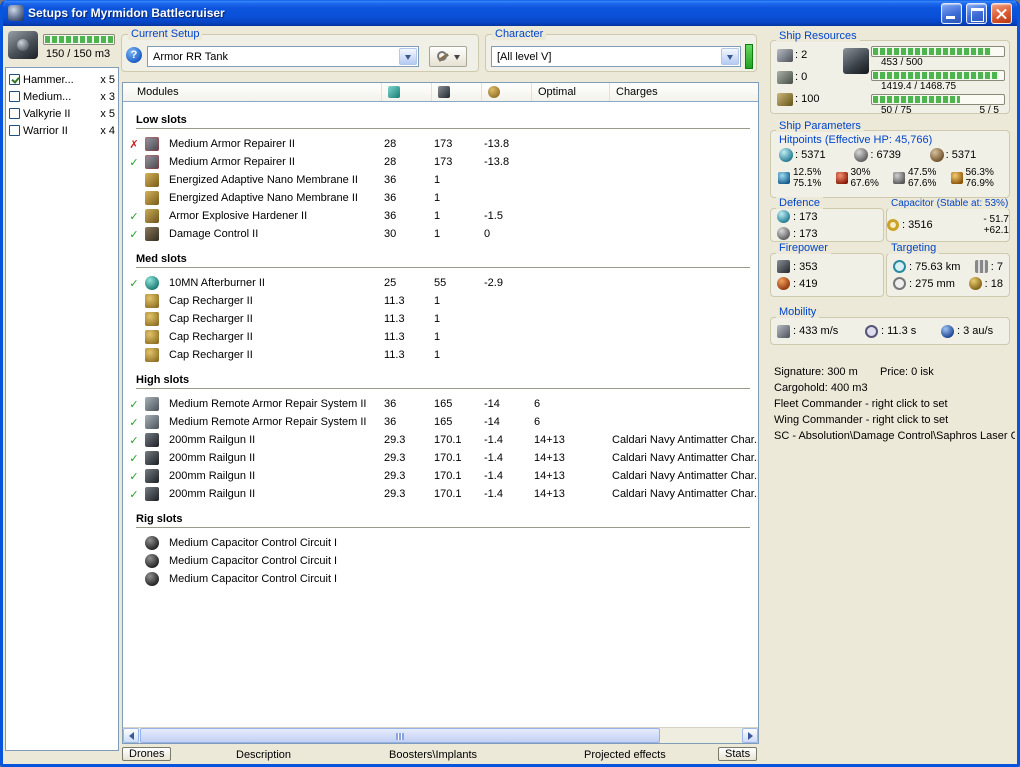  Describe the element at coordinates (785, 77) in the screenshot. I see `launcher-hardpoint-icon` at that location.